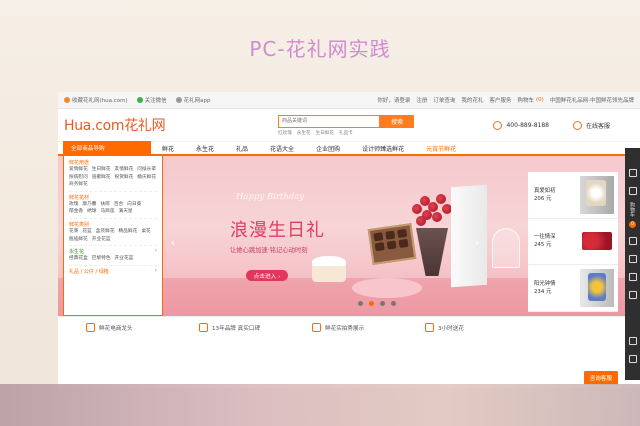 The height and width of the screenshot is (426, 640). Describe the element at coordinates (86, 232) in the screenshot. I see `category-link: 花篮` at that location.